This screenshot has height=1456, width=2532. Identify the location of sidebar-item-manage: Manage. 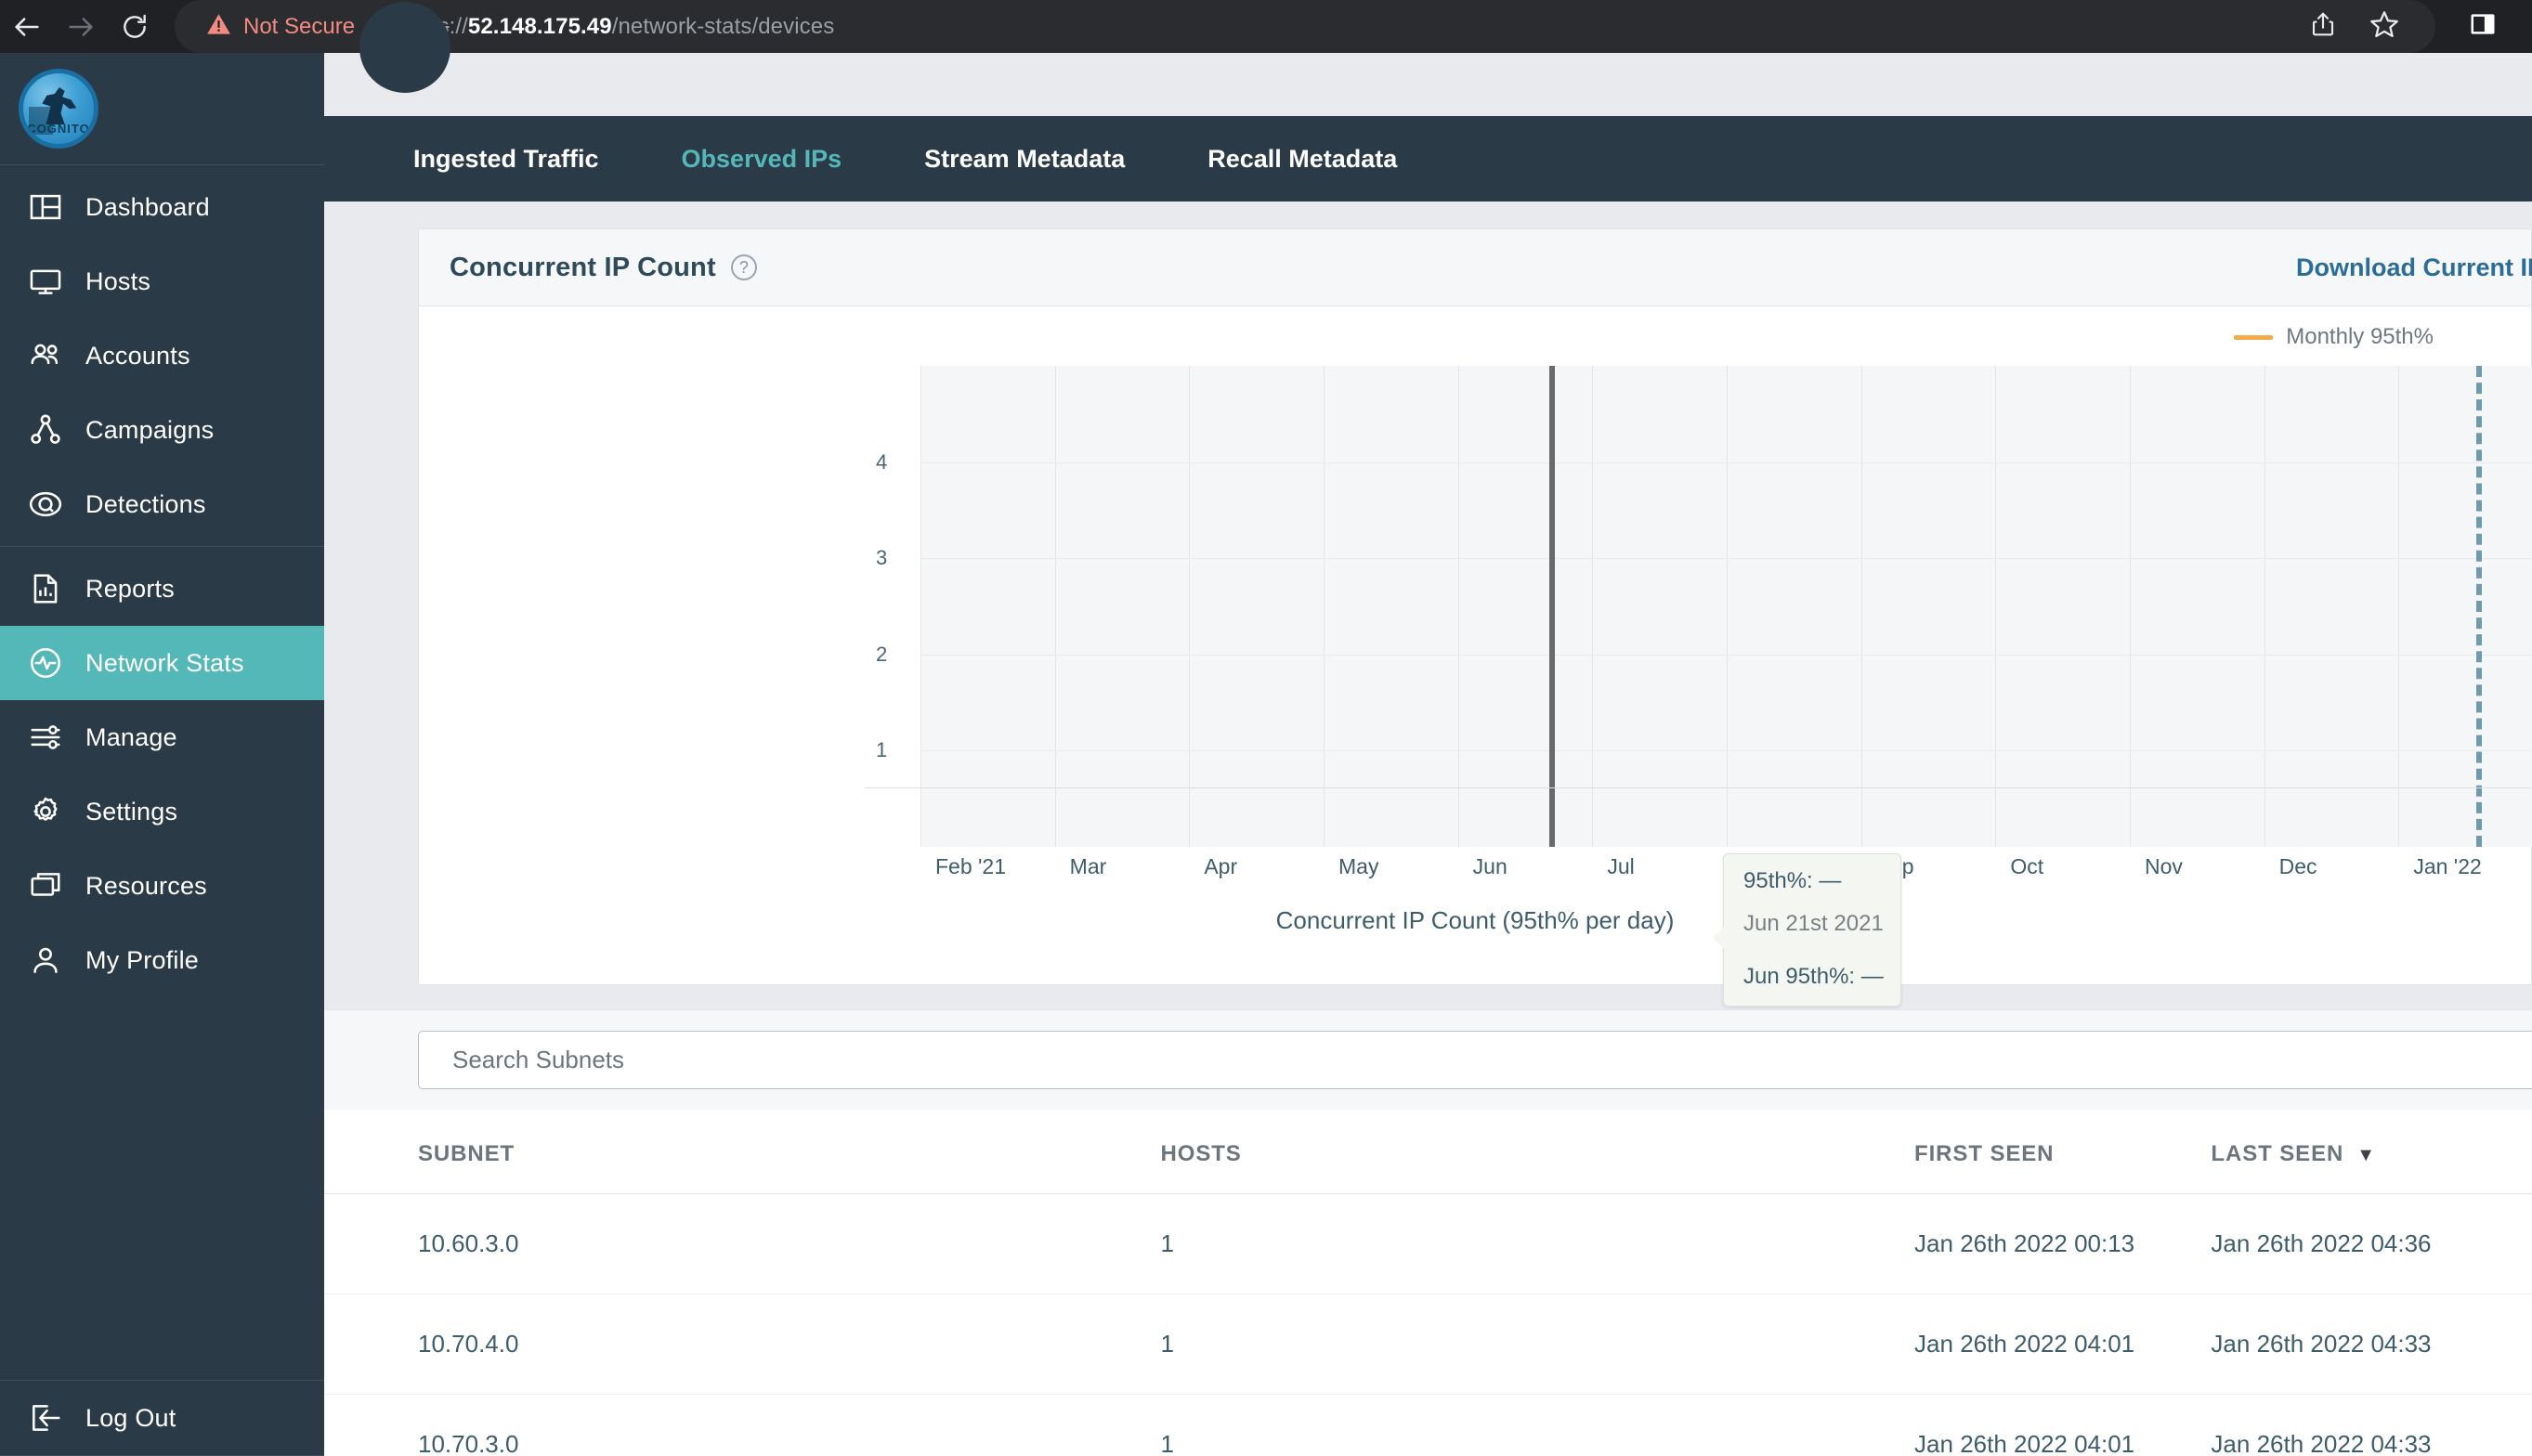
(162, 737).